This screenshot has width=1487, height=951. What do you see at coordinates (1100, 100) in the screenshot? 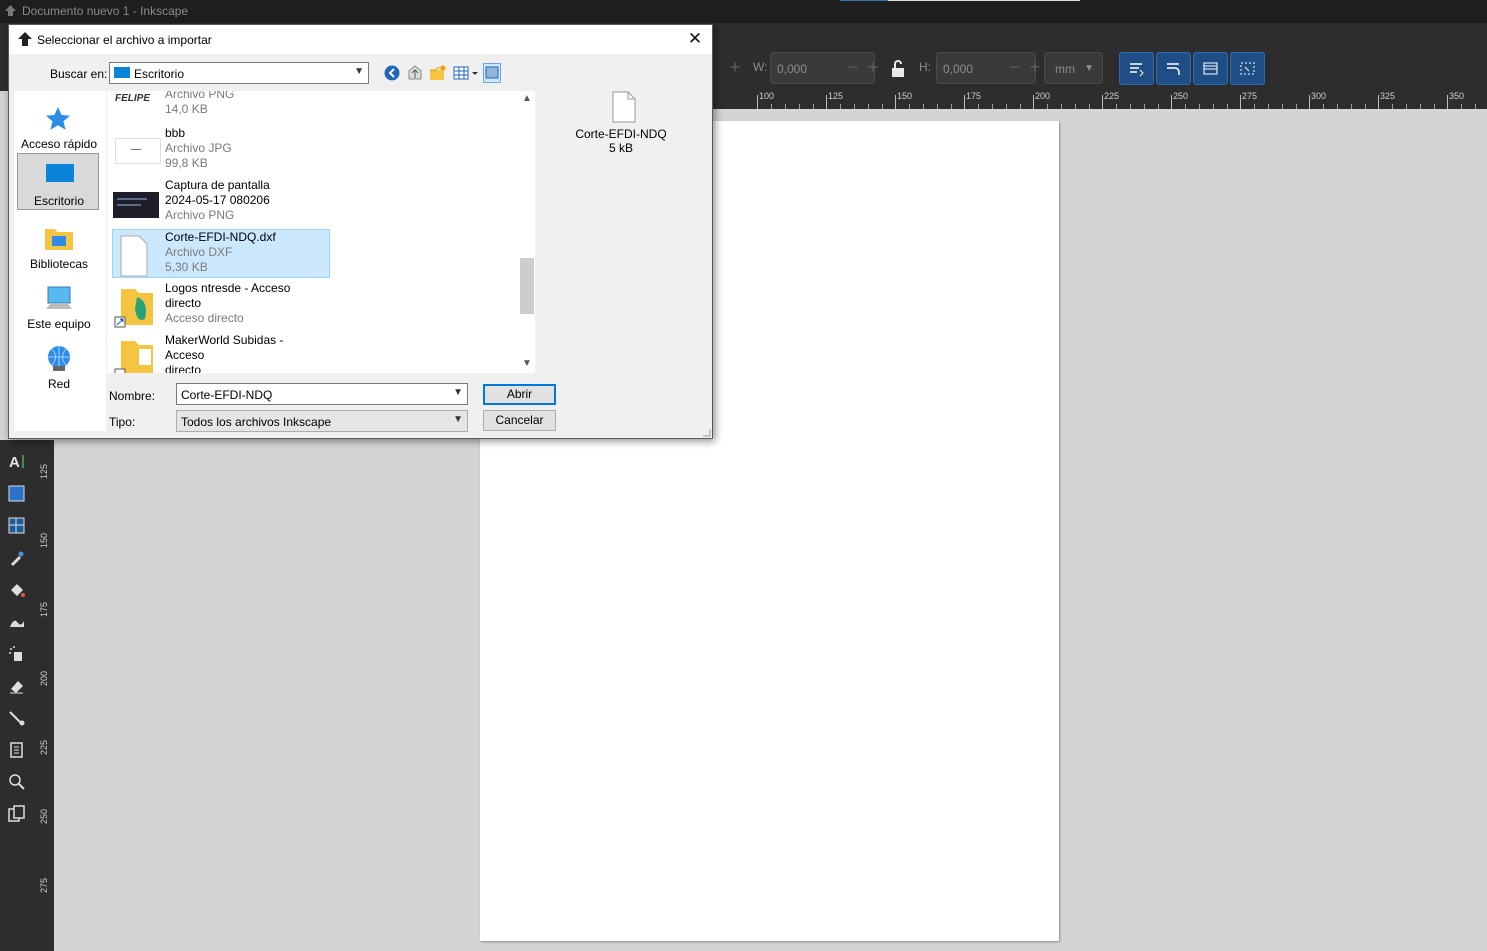
I see `horizontal-ruler: 100 125 150 175 200 225 250 275 300 325 350` at bounding box center [1100, 100].